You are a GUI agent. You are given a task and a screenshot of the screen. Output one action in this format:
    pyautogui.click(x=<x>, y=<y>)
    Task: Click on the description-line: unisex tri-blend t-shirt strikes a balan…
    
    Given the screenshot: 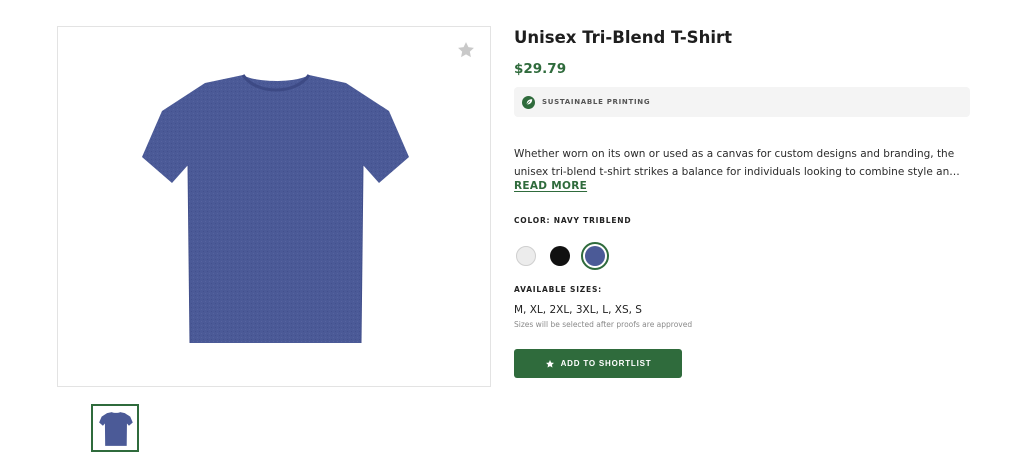 What is the action you would take?
    pyautogui.click(x=737, y=172)
    